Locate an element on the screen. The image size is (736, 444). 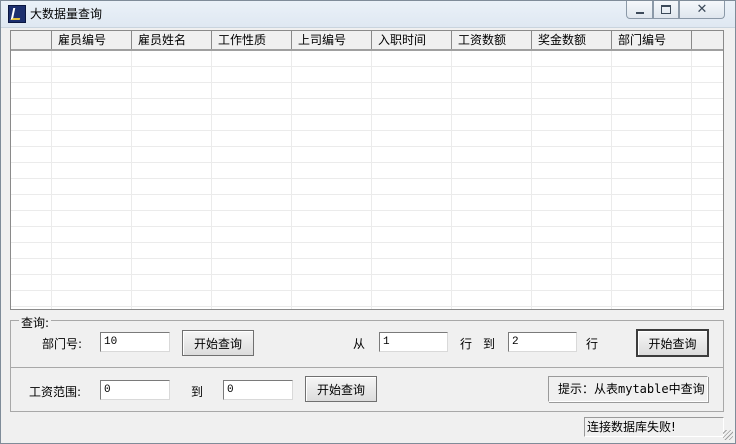
close-icon: ✕ is located at coordinates (702, 9).